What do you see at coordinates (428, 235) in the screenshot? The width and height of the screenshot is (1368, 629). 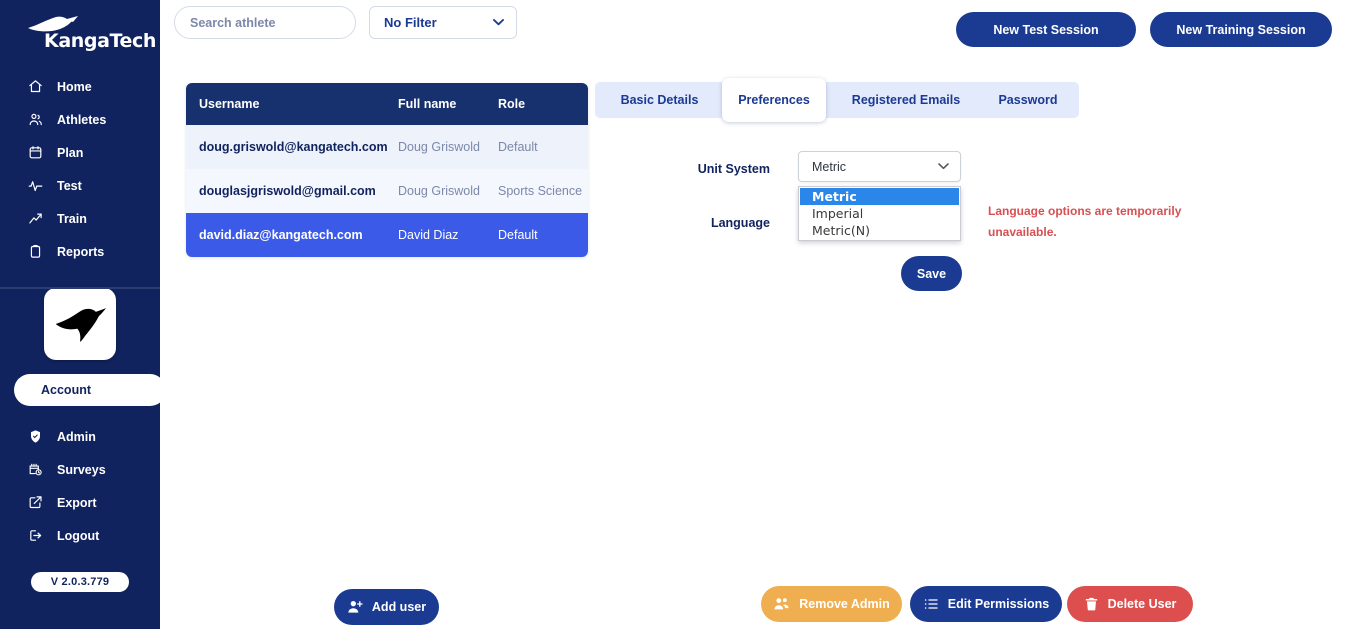 I see `cell-full-name: David Diaz` at bounding box center [428, 235].